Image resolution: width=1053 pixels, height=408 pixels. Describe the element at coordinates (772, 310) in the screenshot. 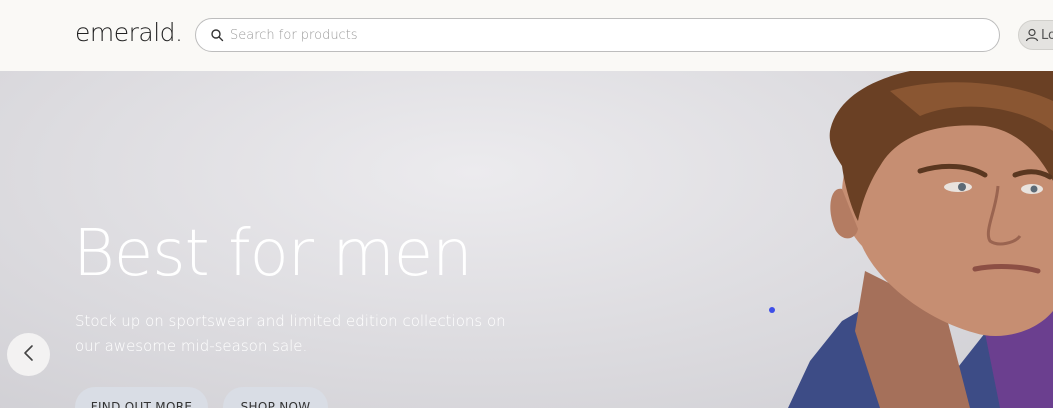

I see `cursor-dot` at that location.